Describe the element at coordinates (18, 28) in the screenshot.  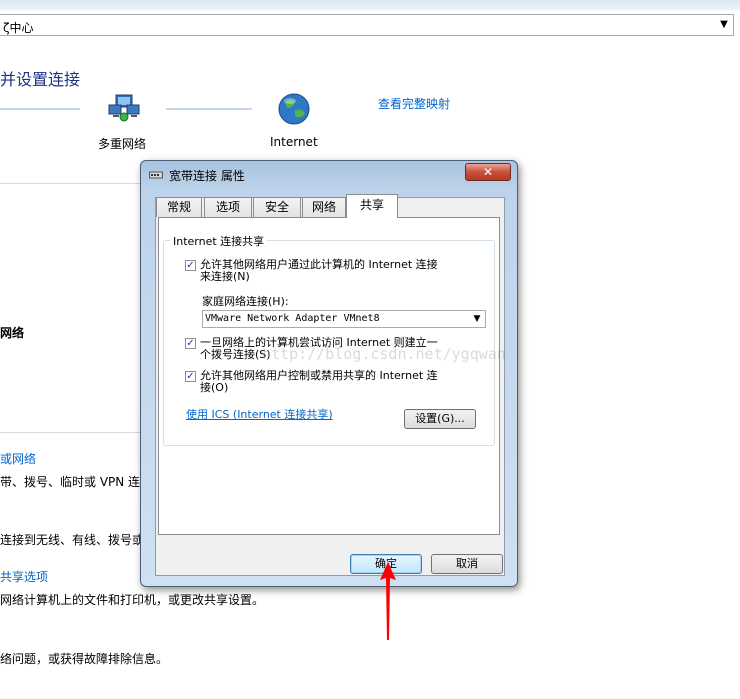
I see `address-text: ζ中心` at that location.